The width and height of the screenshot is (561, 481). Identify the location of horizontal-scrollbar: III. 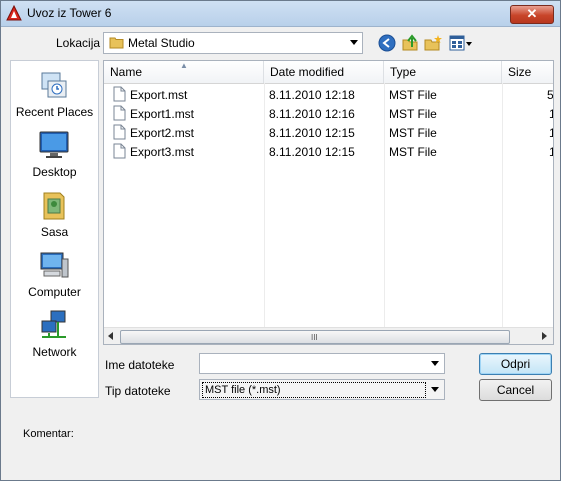
(328, 335).